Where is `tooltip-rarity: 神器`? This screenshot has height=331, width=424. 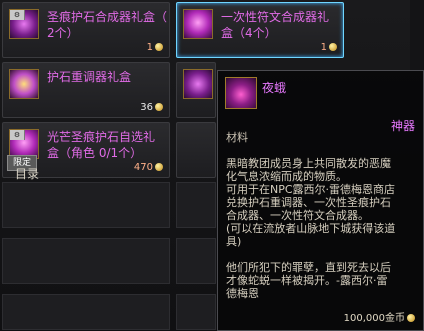 tooltip-rarity: 神器 is located at coordinates (402, 126).